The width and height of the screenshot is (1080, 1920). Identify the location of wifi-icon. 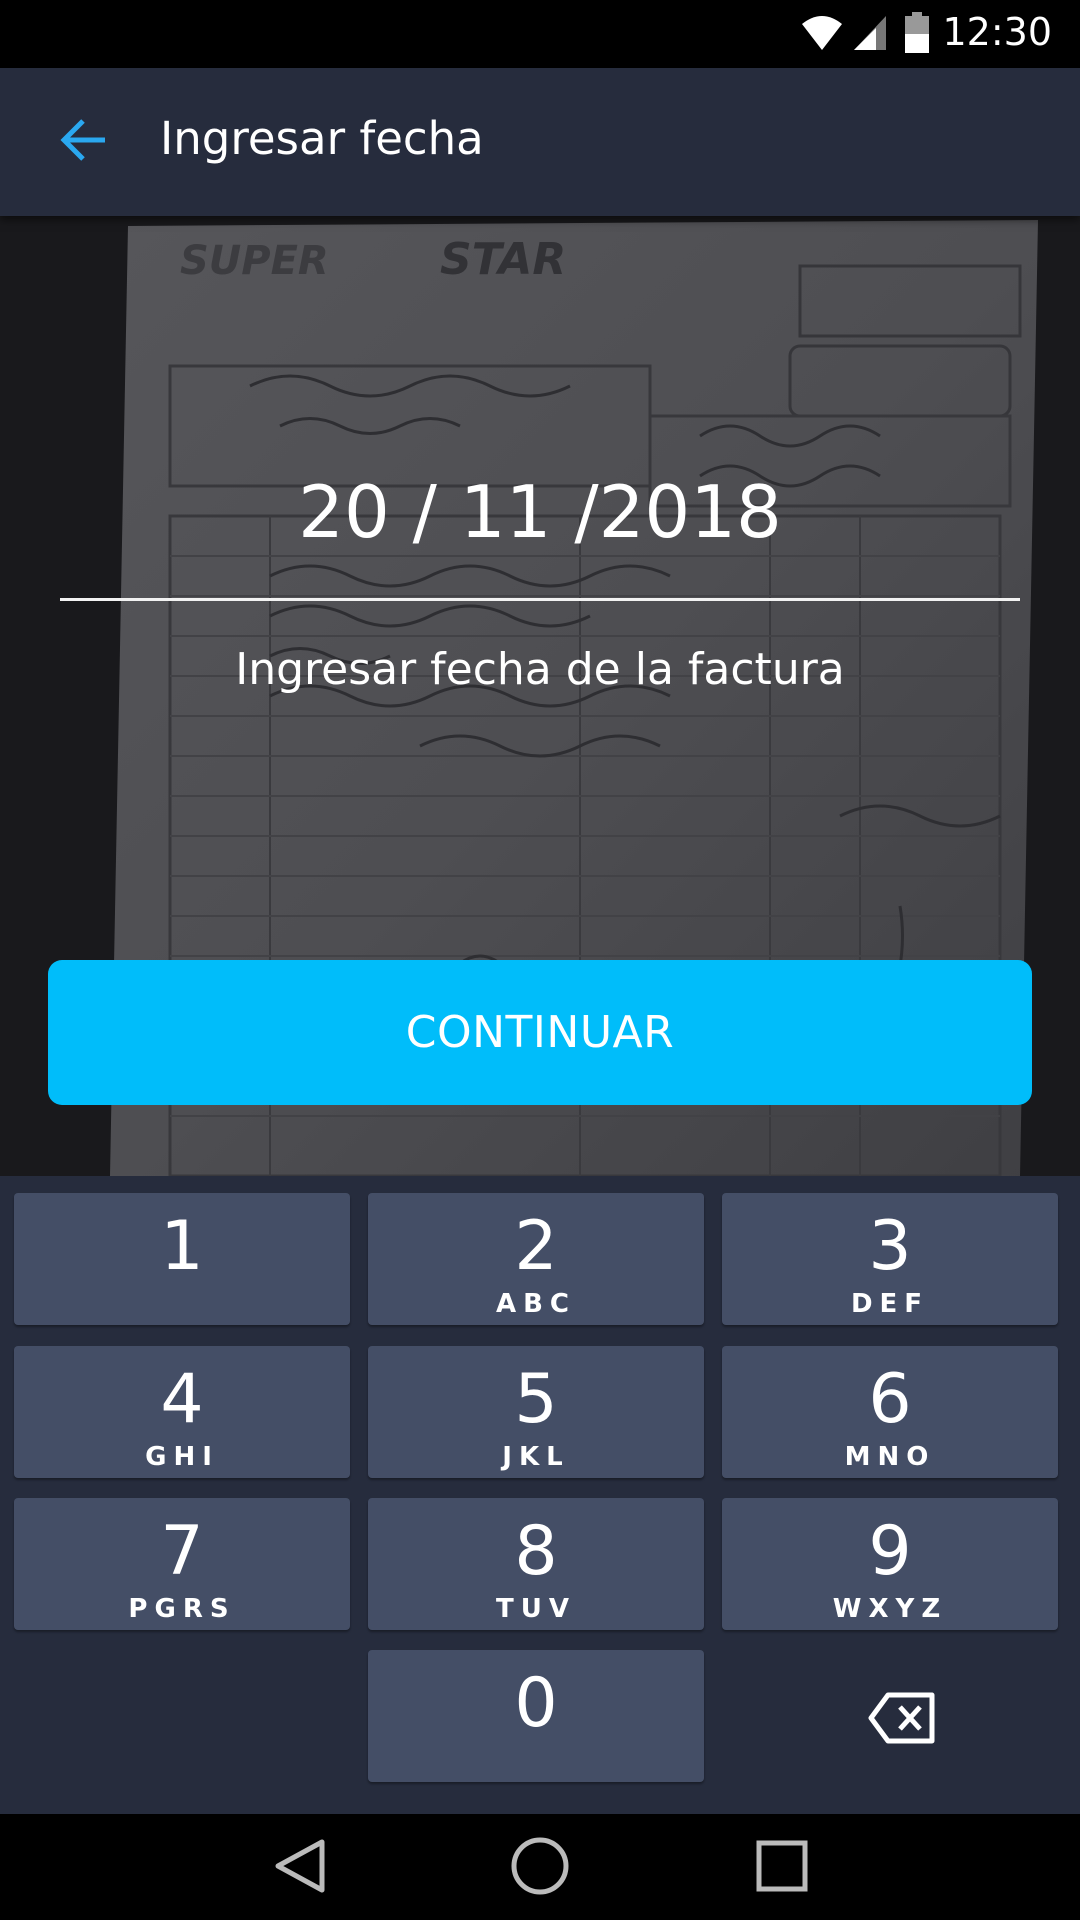
(822, 35).